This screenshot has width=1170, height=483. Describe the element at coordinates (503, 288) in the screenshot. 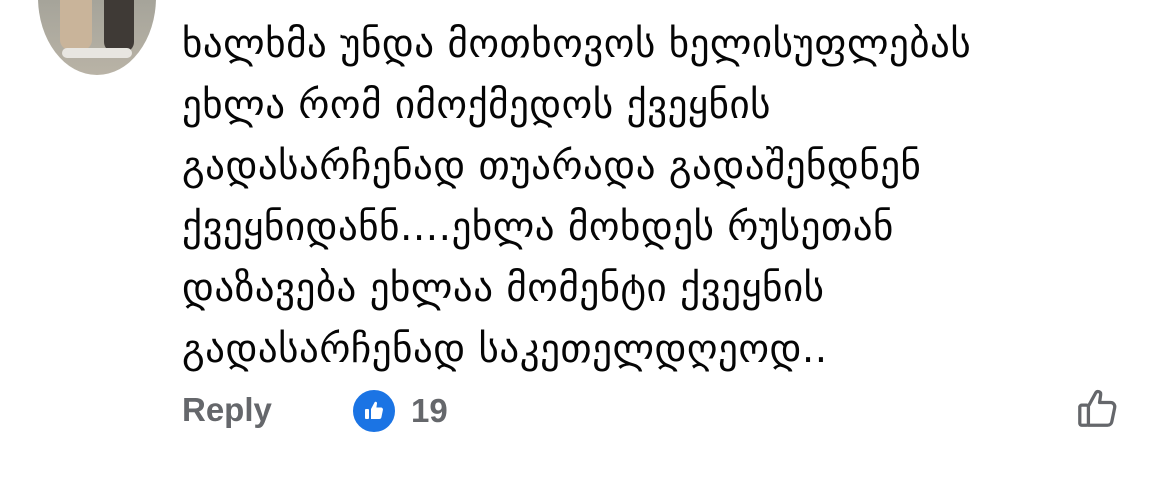

I see `comment-line: დაზავება ეხლაა მომენტი ქვეყნის` at that location.